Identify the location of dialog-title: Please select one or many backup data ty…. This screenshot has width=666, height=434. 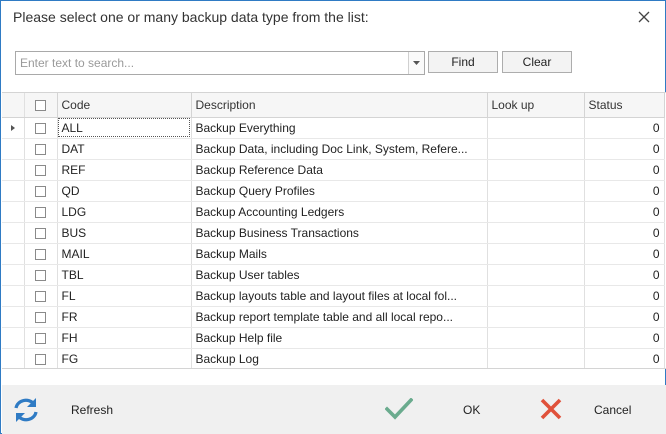
(191, 17).